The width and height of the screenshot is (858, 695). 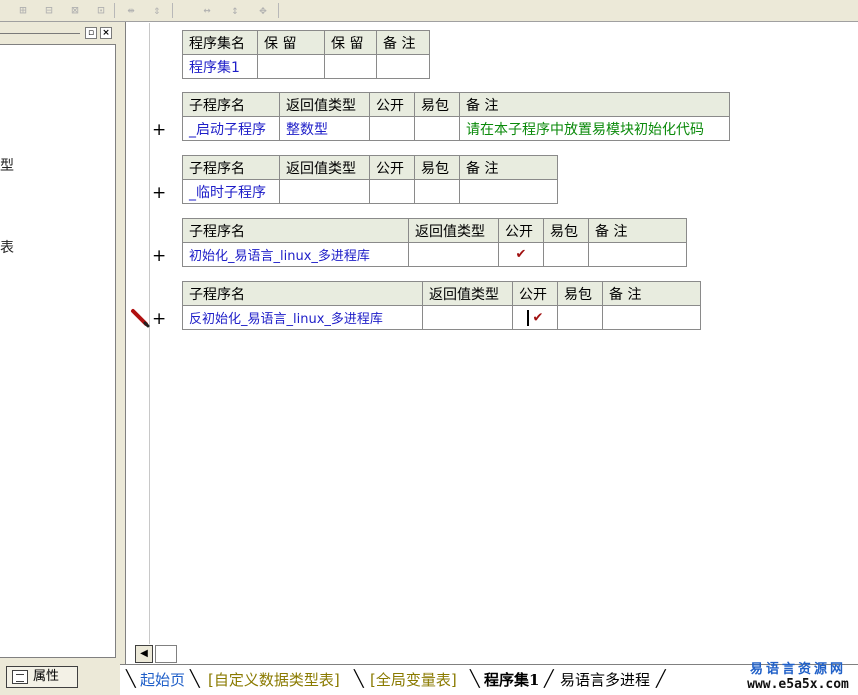 I want to click on site-watermark: 易语言资源网 www.e5a5x.com, so click(x=798, y=675).